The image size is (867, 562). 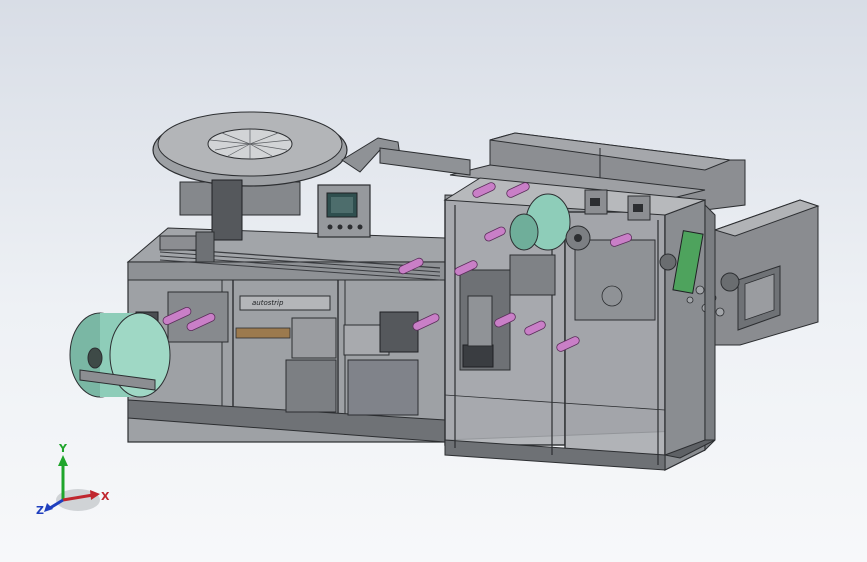 What do you see at coordinates (63, 448) in the screenshot?
I see `y-axis-label: Y` at bounding box center [63, 448].